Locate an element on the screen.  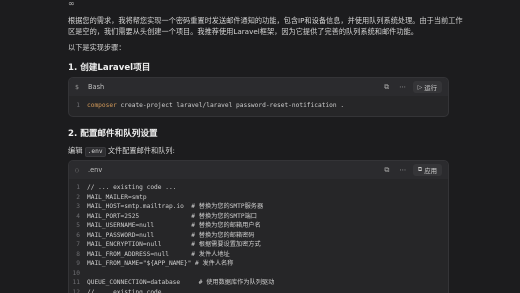
code-text: QUEUE_CONNECTION=database # 使用数据库作为队列驱动 is located at coordinates (181, 282).